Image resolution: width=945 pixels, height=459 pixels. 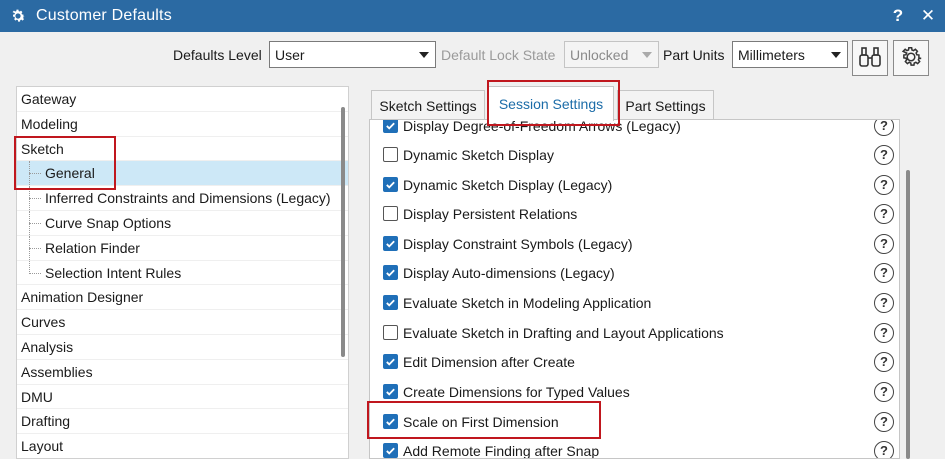 What do you see at coordinates (634, 362) in the screenshot?
I see `setting-row: Edit Dimension after Create ?` at bounding box center [634, 362].